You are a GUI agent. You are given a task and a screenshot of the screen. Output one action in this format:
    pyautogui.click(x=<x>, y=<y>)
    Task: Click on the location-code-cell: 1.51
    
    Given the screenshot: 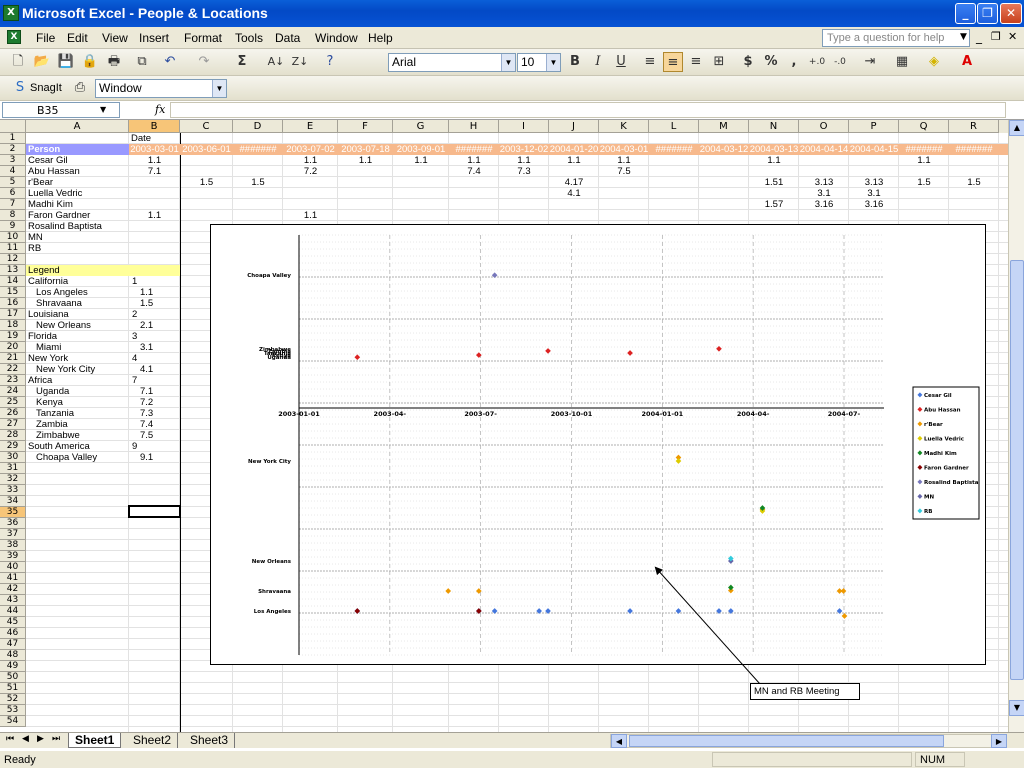 What is the action you would take?
    pyautogui.click(x=774, y=182)
    